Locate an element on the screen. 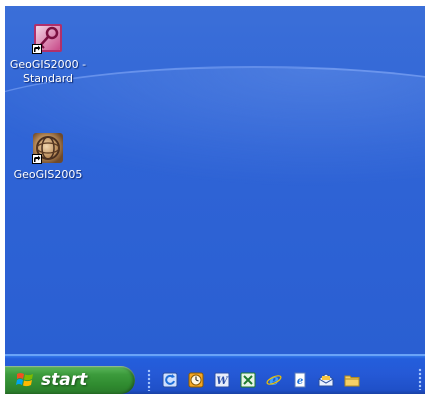 This screenshot has width=425, height=394. internet-explorer-icon: e is located at coordinates (274, 380).